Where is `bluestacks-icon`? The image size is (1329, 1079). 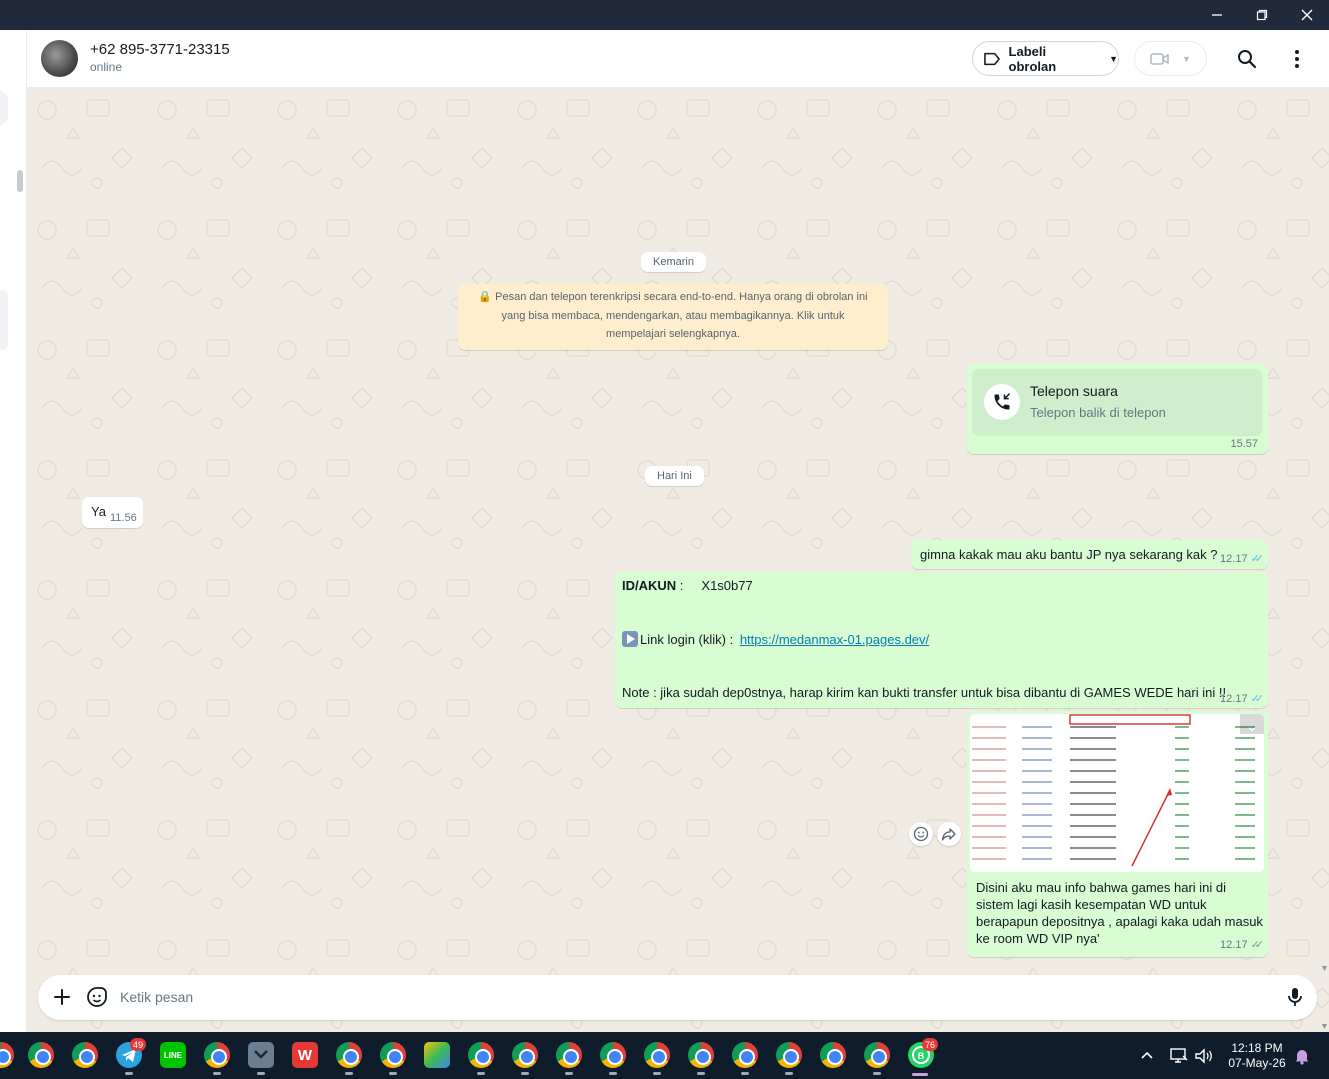 bluestacks-icon is located at coordinates (437, 1055).